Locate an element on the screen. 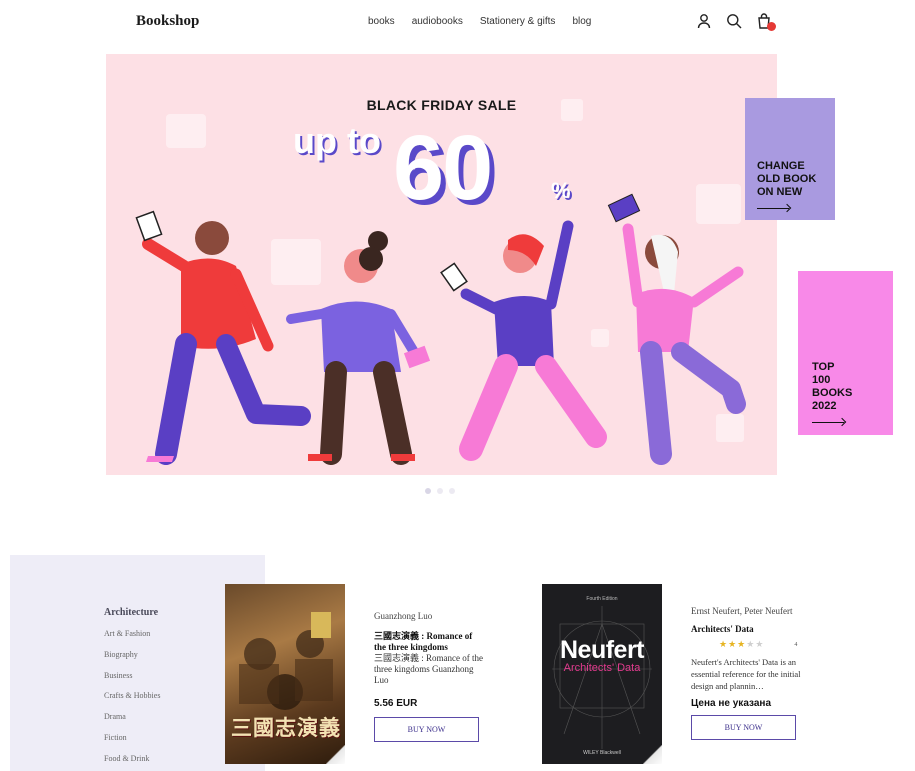 The height and width of the screenshot is (771, 915). nav-stationery-gifts: Stationery & gifts is located at coordinates (518, 21).